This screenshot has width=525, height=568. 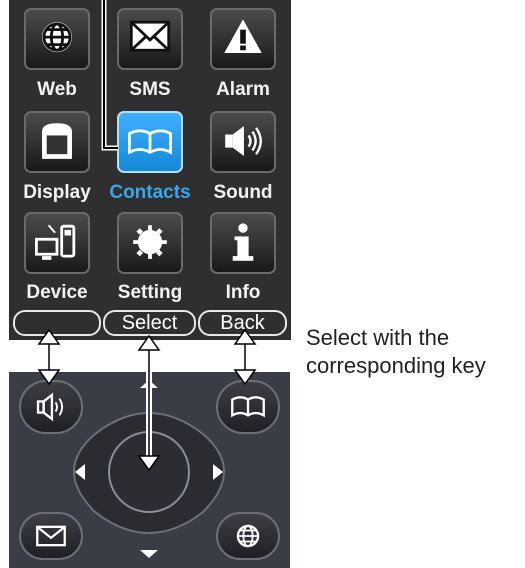 What do you see at coordinates (49, 357) in the screenshot?
I see `left-double-arrow` at bounding box center [49, 357].